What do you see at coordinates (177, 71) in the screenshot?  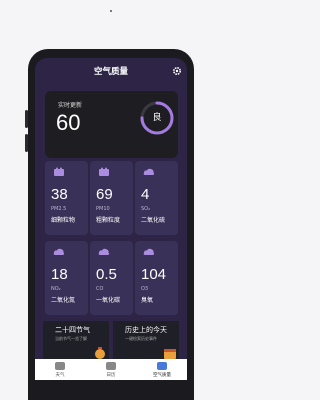 I see `gear-icon` at bounding box center [177, 71].